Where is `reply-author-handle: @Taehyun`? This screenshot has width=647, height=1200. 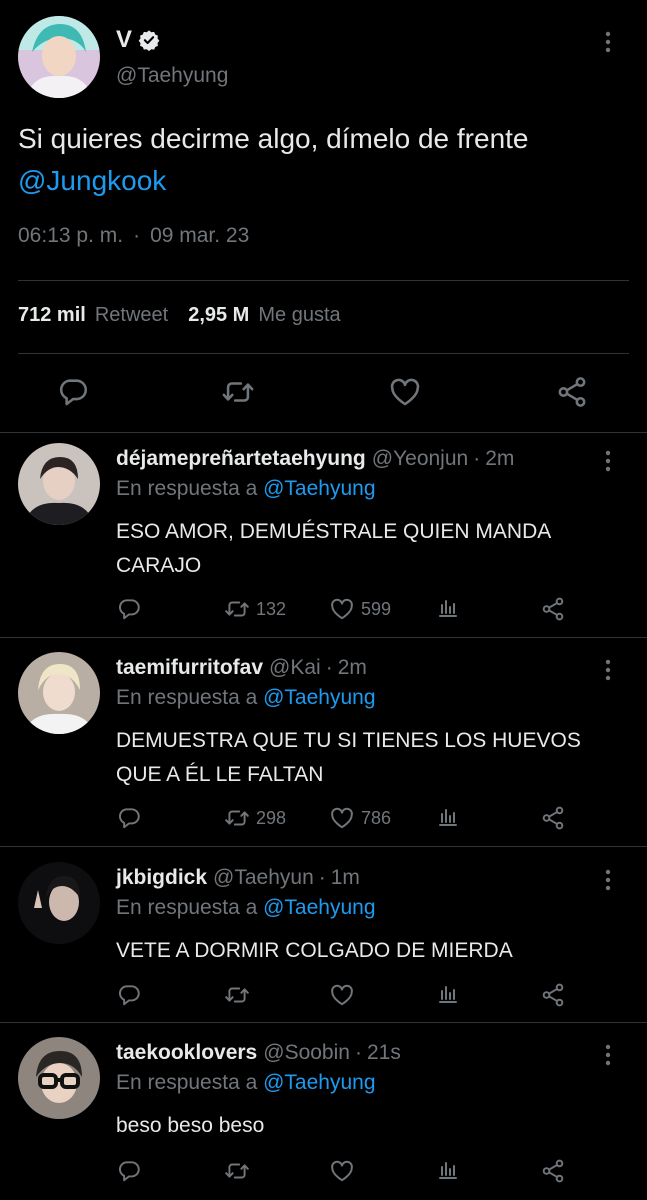
reply-author-handle: @Taehyun is located at coordinates (263, 878).